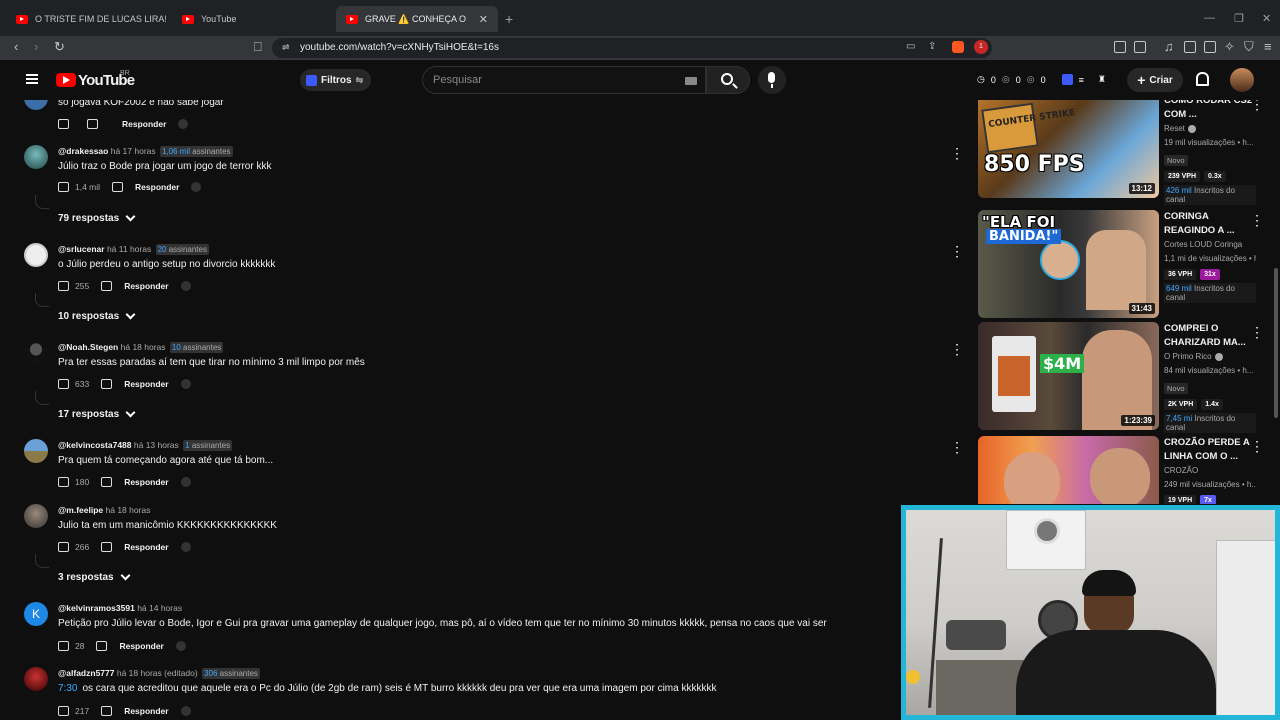 This screenshot has width=1280, height=720. I want to click on youtube-logo-icon, so click(66, 80).